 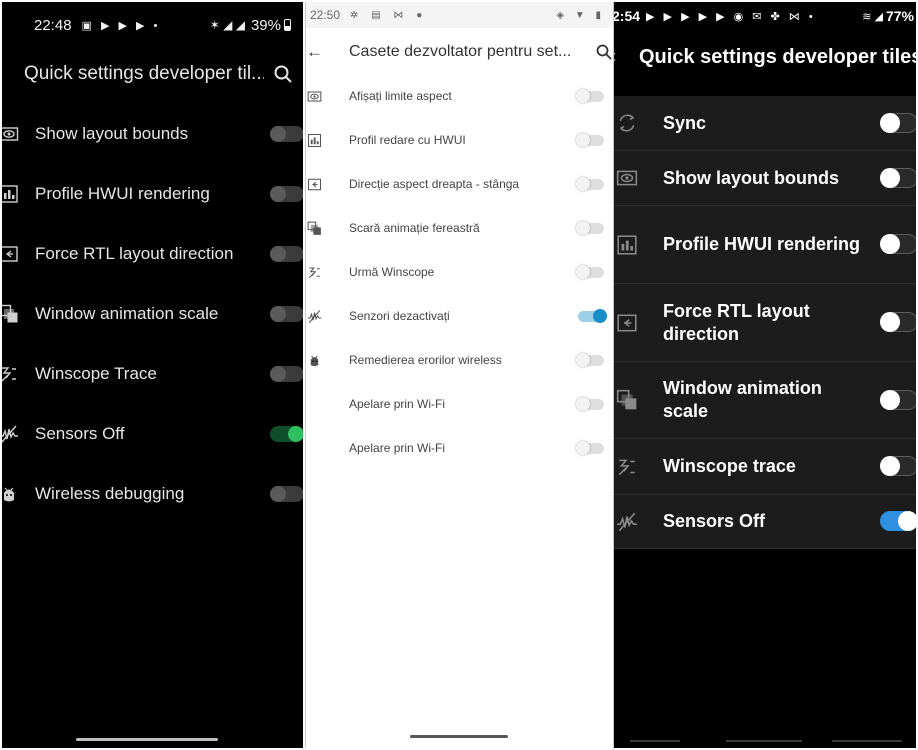 I want to click on status-bar-right: ≋ ◢ 77%, so click(x=888, y=16).